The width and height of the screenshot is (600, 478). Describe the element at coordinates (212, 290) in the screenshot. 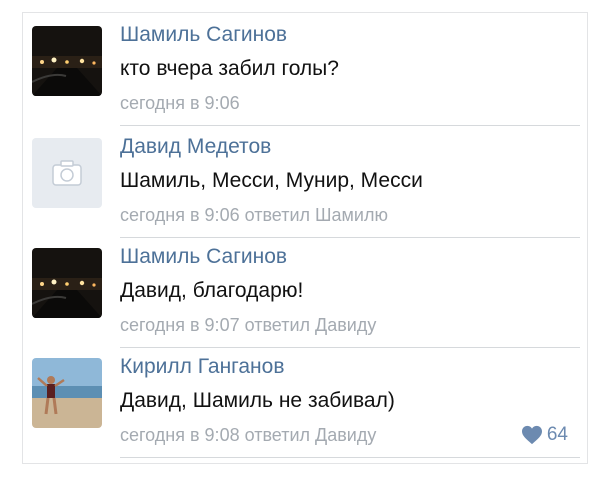

I see `comment-text: Давид, благодарю!` at that location.